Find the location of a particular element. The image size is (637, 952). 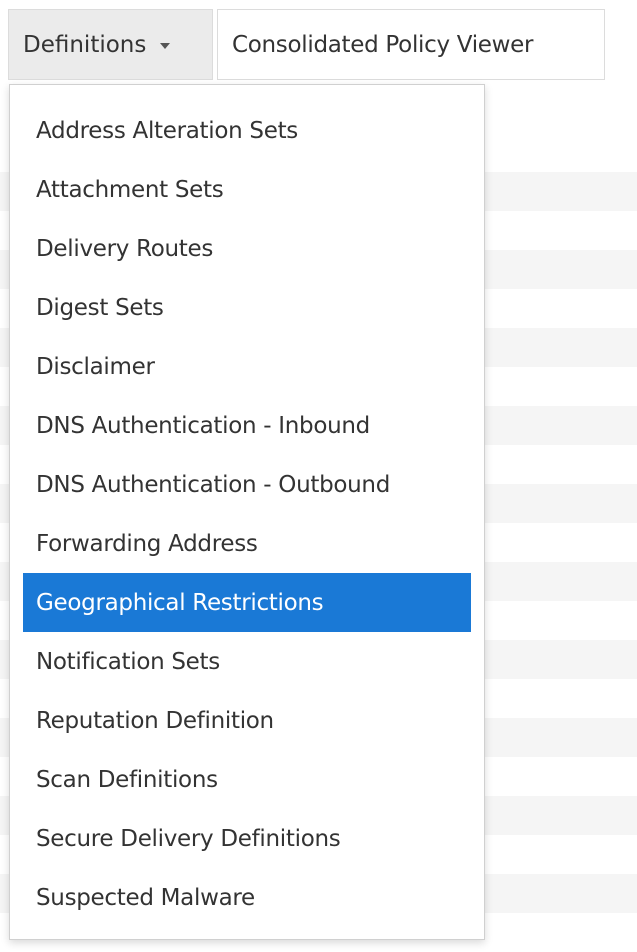

definitions-label: Definitions is located at coordinates (85, 44).